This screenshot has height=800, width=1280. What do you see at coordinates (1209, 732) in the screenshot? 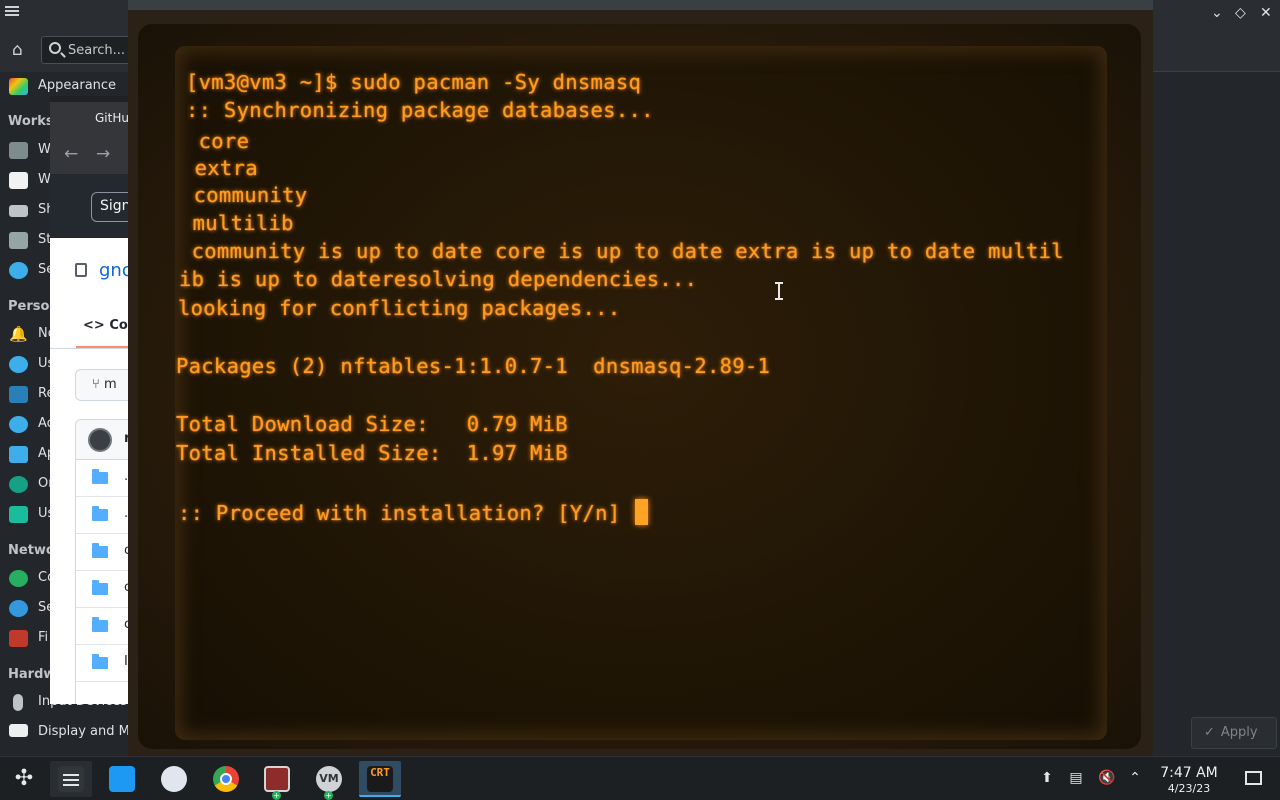
I see `check-icon: ✓` at bounding box center [1209, 732].